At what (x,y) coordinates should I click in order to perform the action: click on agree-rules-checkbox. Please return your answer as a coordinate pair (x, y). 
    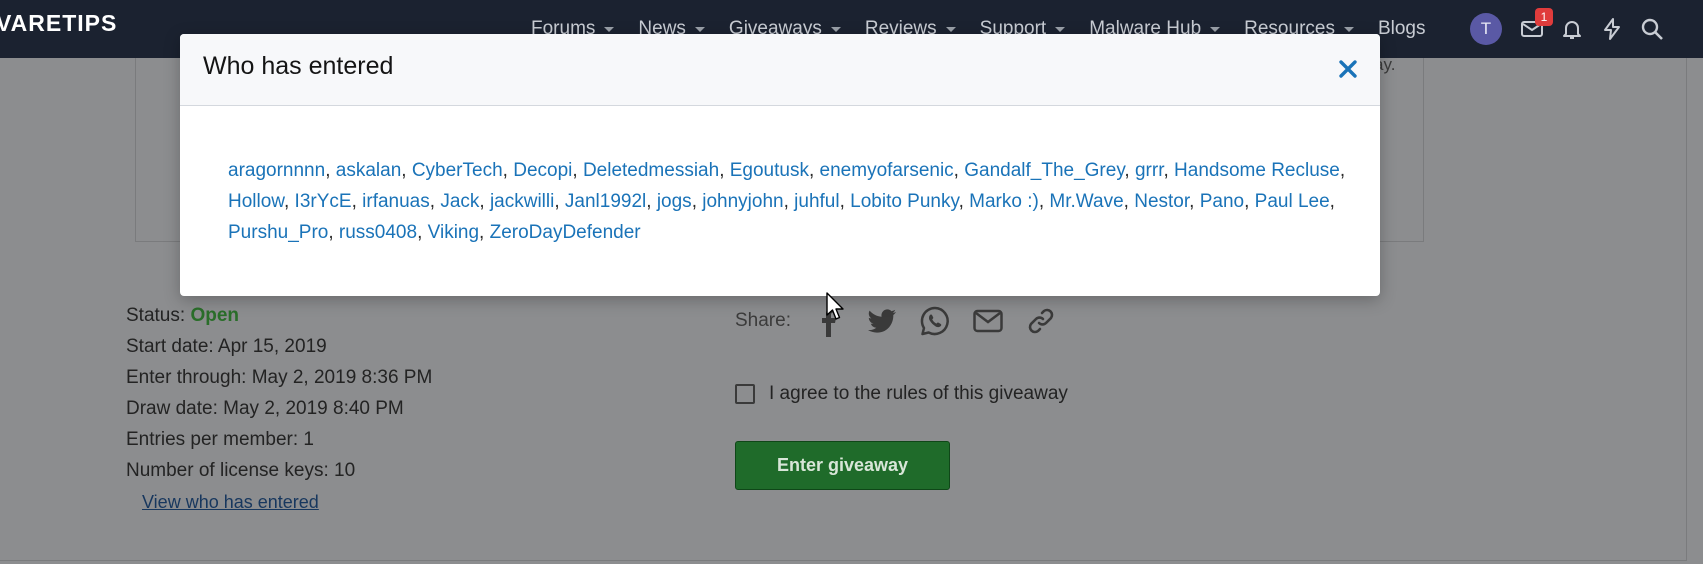
    Looking at the image, I should click on (745, 394).